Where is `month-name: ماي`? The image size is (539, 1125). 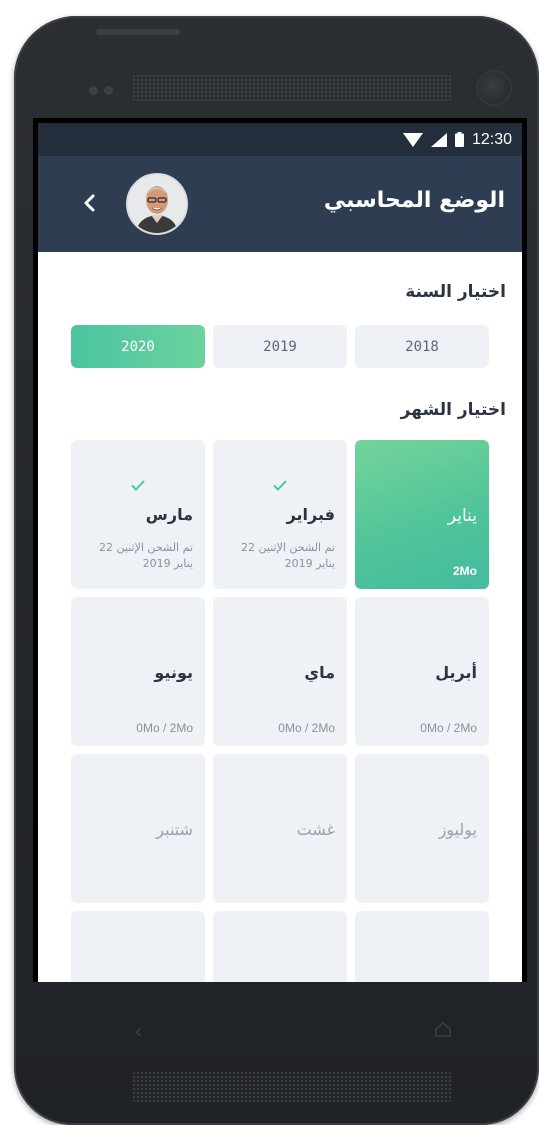
month-name: ماي is located at coordinates (319, 672).